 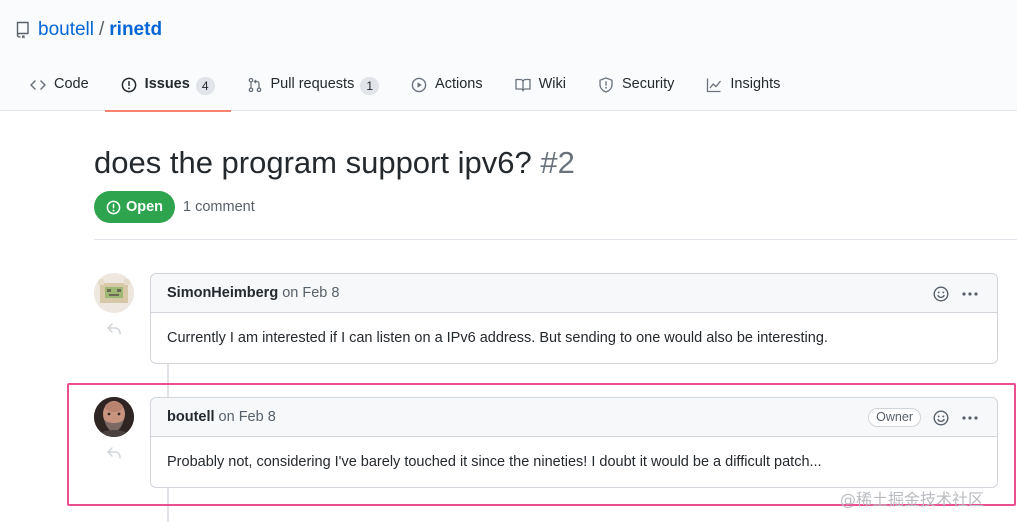 What do you see at coordinates (956, 293) in the screenshot?
I see `comment-actions` at bounding box center [956, 293].